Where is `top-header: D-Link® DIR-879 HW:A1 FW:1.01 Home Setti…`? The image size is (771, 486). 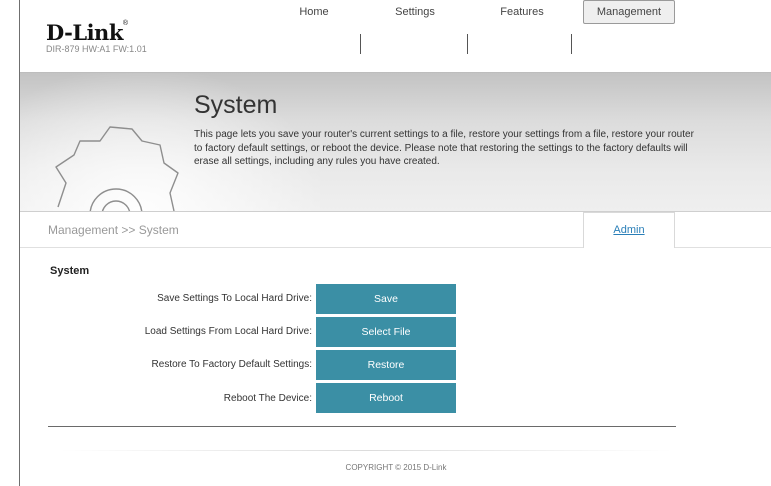 top-header: D-Link® DIR-879 HW:A1 FW:1.01 Home Setti… is located at coordinates (395, 36).